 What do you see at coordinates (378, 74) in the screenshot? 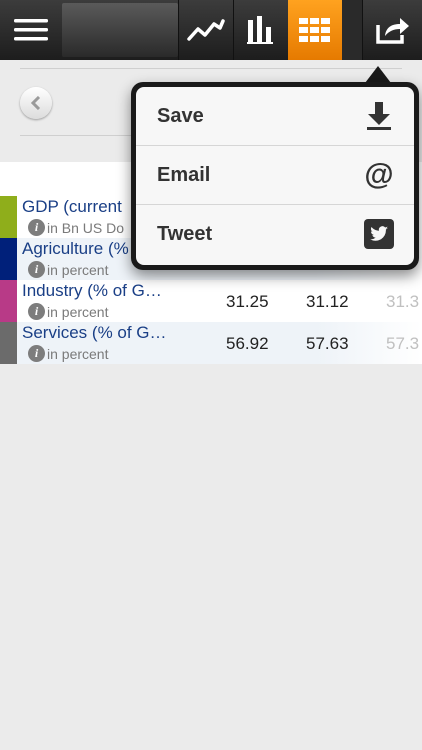
I see `popover-arrow` at bounding box center [378, 74].